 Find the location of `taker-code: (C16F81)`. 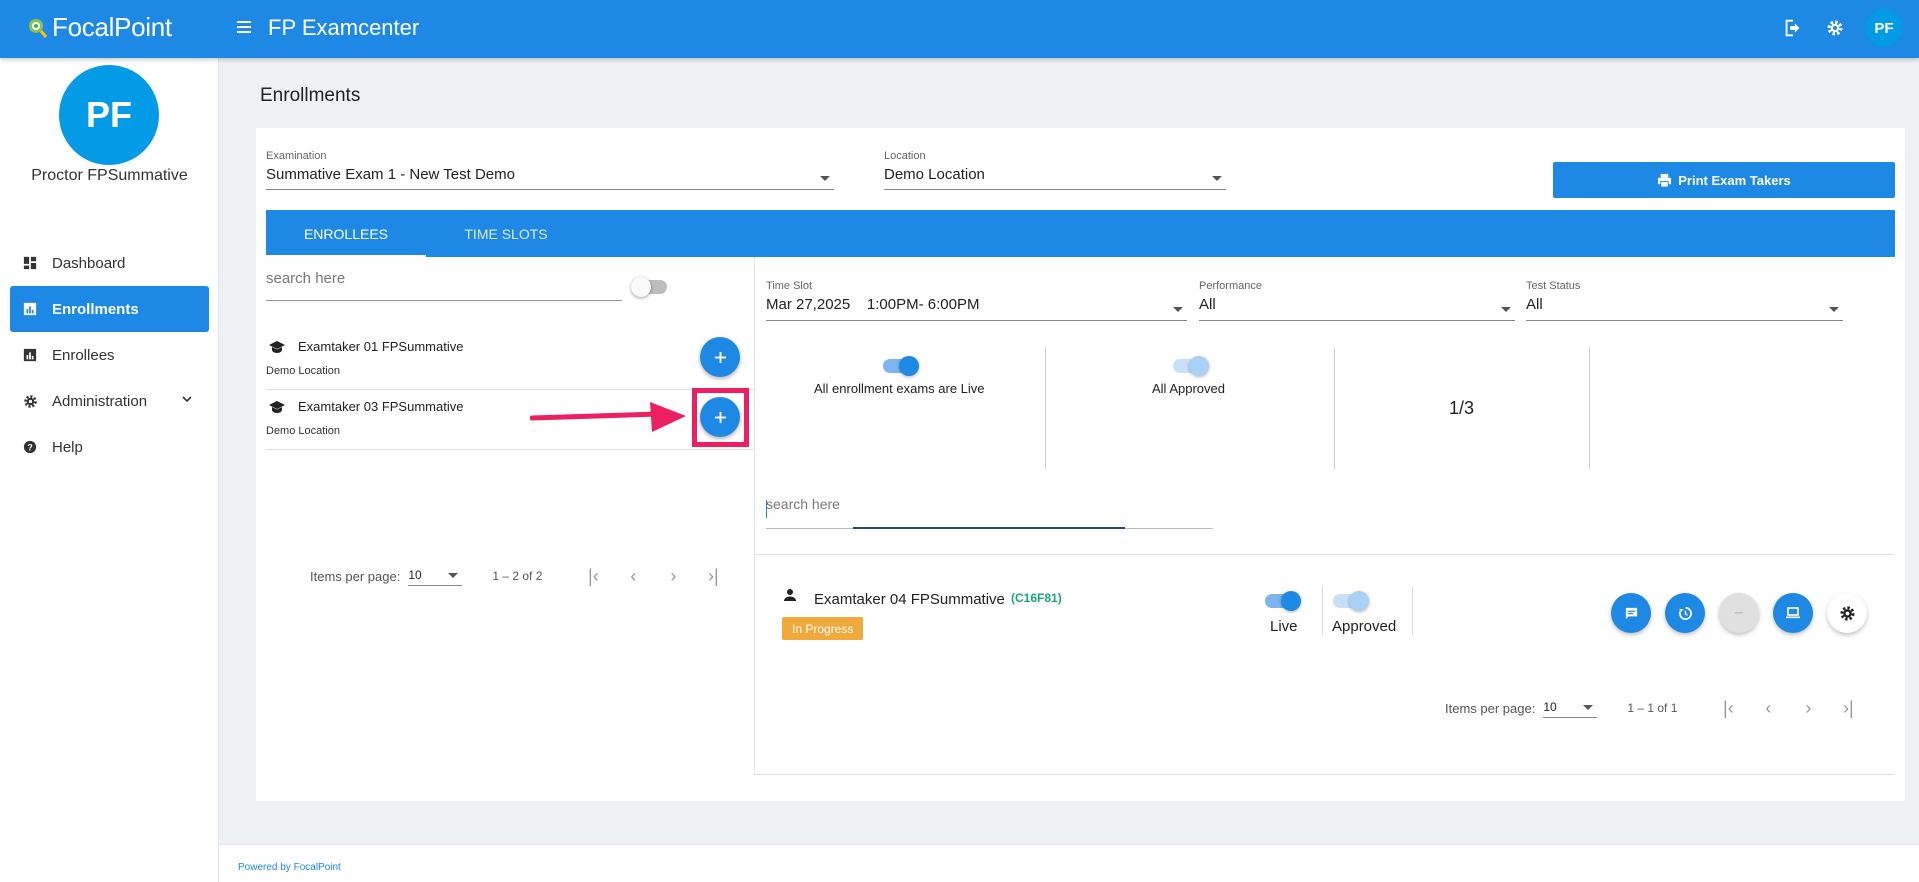

taker-code: (C16F81) is located at coordinates (1036, 598).